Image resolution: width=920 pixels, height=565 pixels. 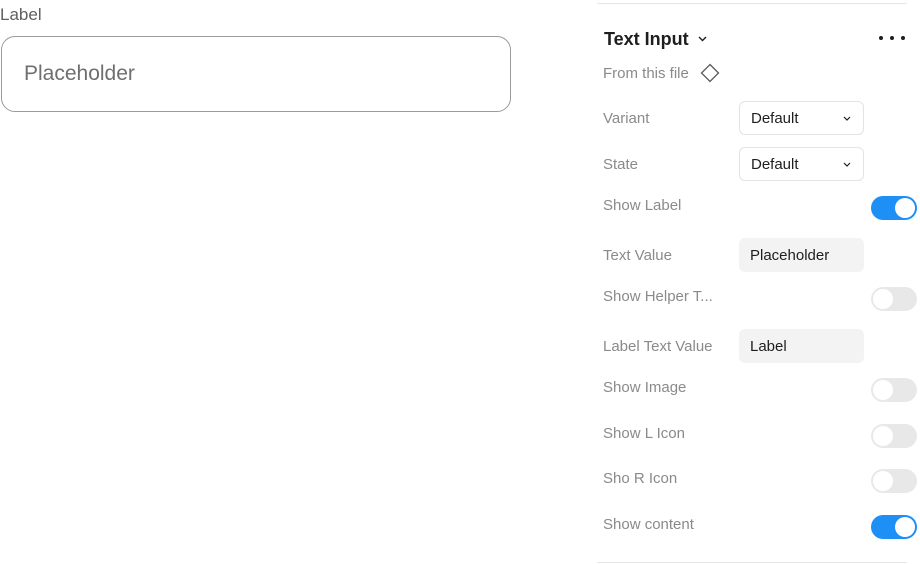 I want to click on component-name: Text Input, so click(x=646, y=38).